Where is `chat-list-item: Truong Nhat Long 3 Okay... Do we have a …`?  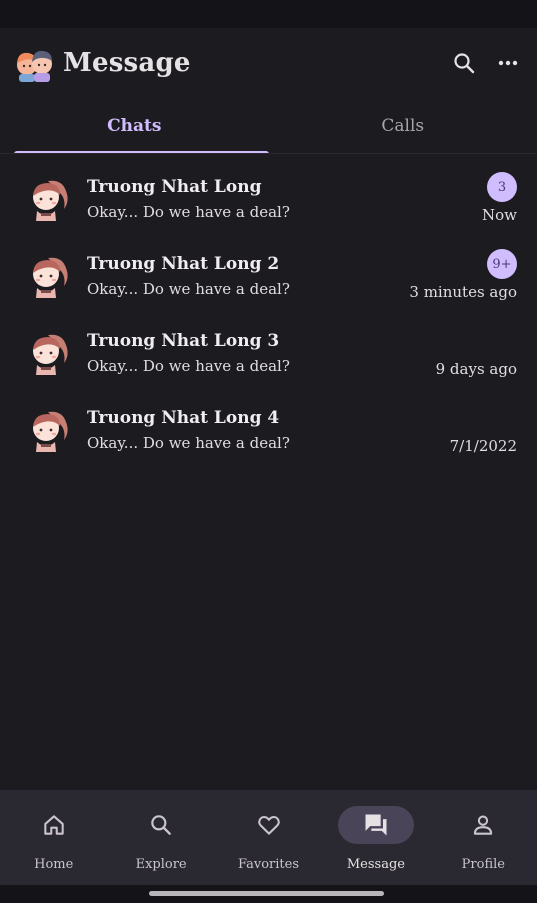 chat-list-item: Truong Nhat Long 3 Okay... Do we have a … is located at coordinates (268, 352).